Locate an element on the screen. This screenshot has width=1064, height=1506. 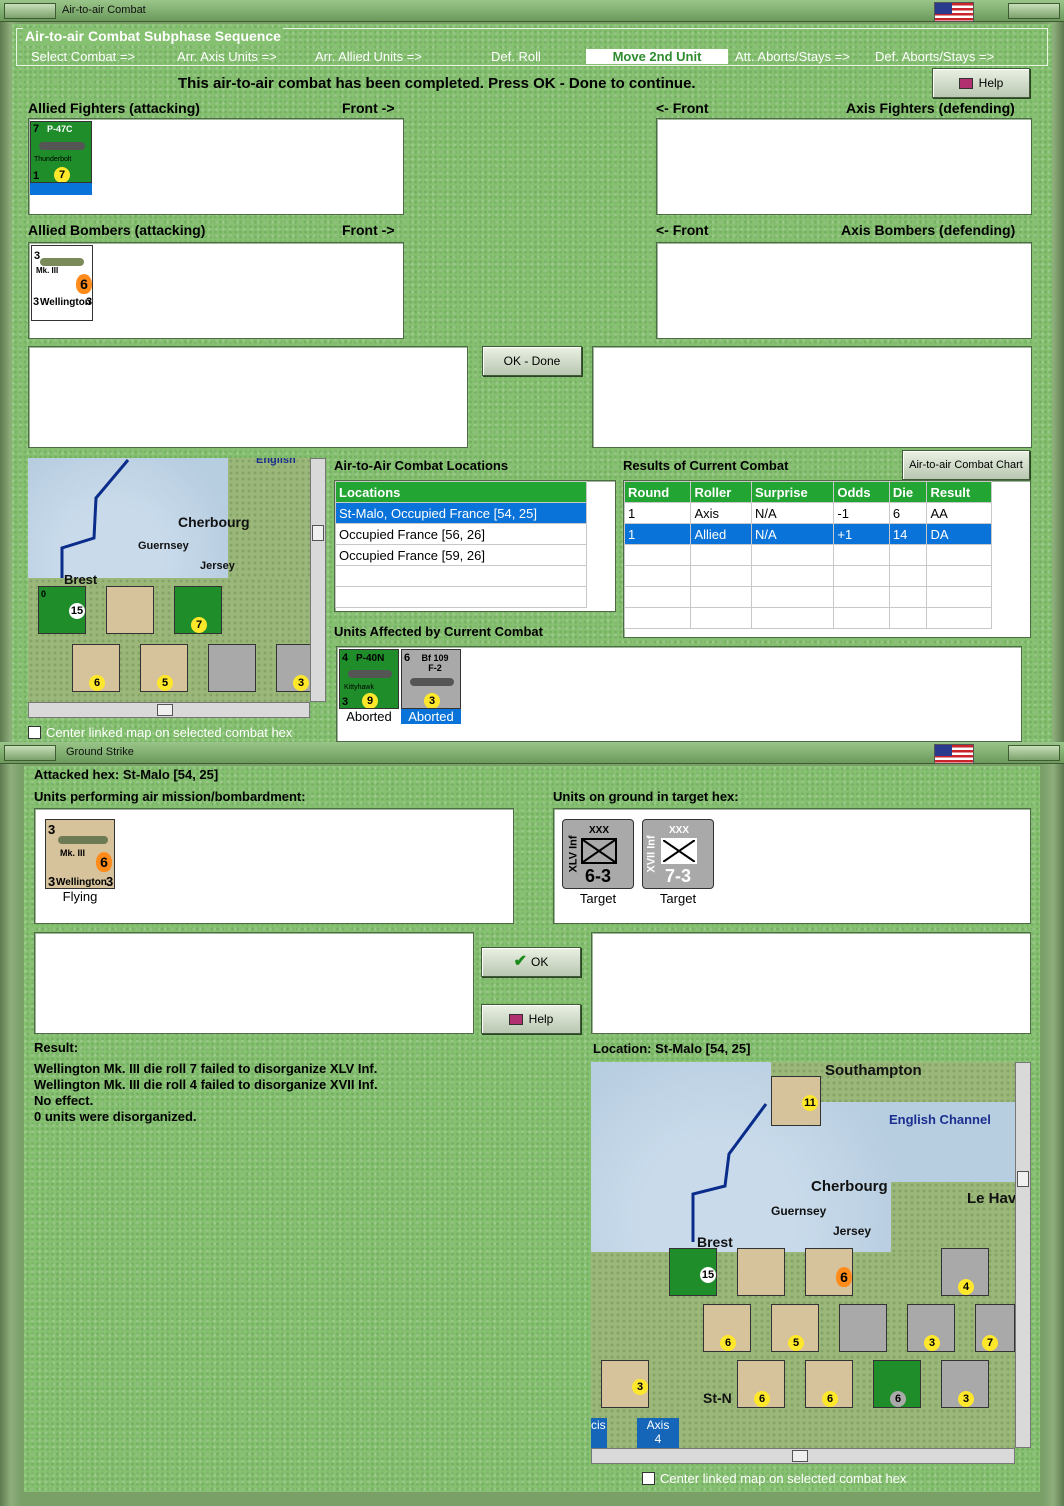
map-counter-ju88c: 7 is located at coordinates (995, 1328).